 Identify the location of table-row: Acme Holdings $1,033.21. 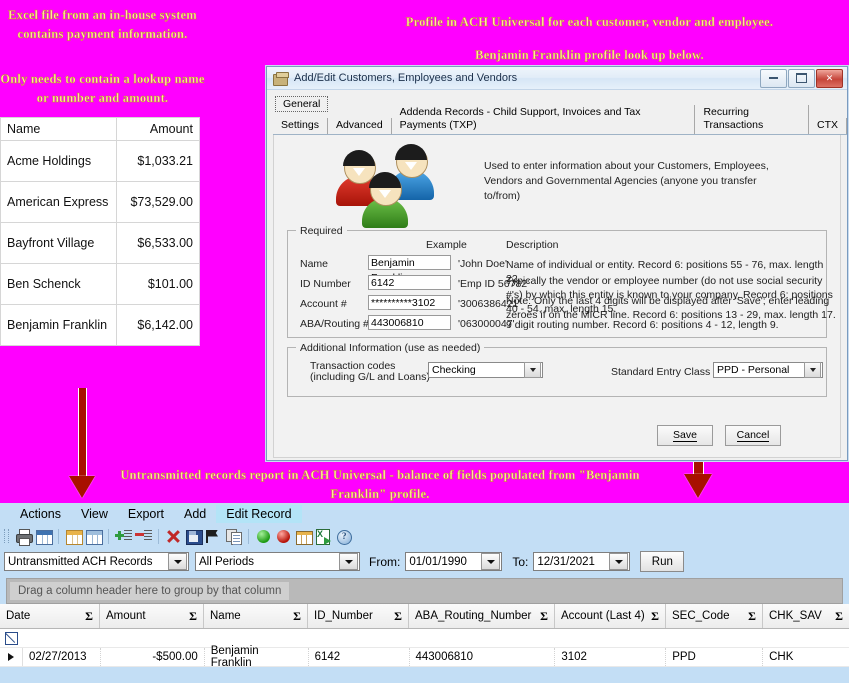
(100, 161).